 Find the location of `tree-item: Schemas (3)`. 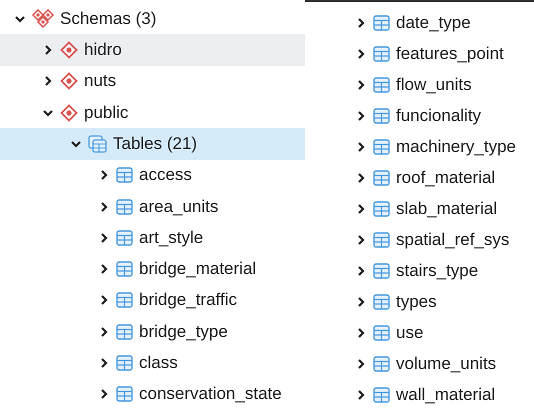

tree-item: Schemas (3) is located at coordinates (152, 18).